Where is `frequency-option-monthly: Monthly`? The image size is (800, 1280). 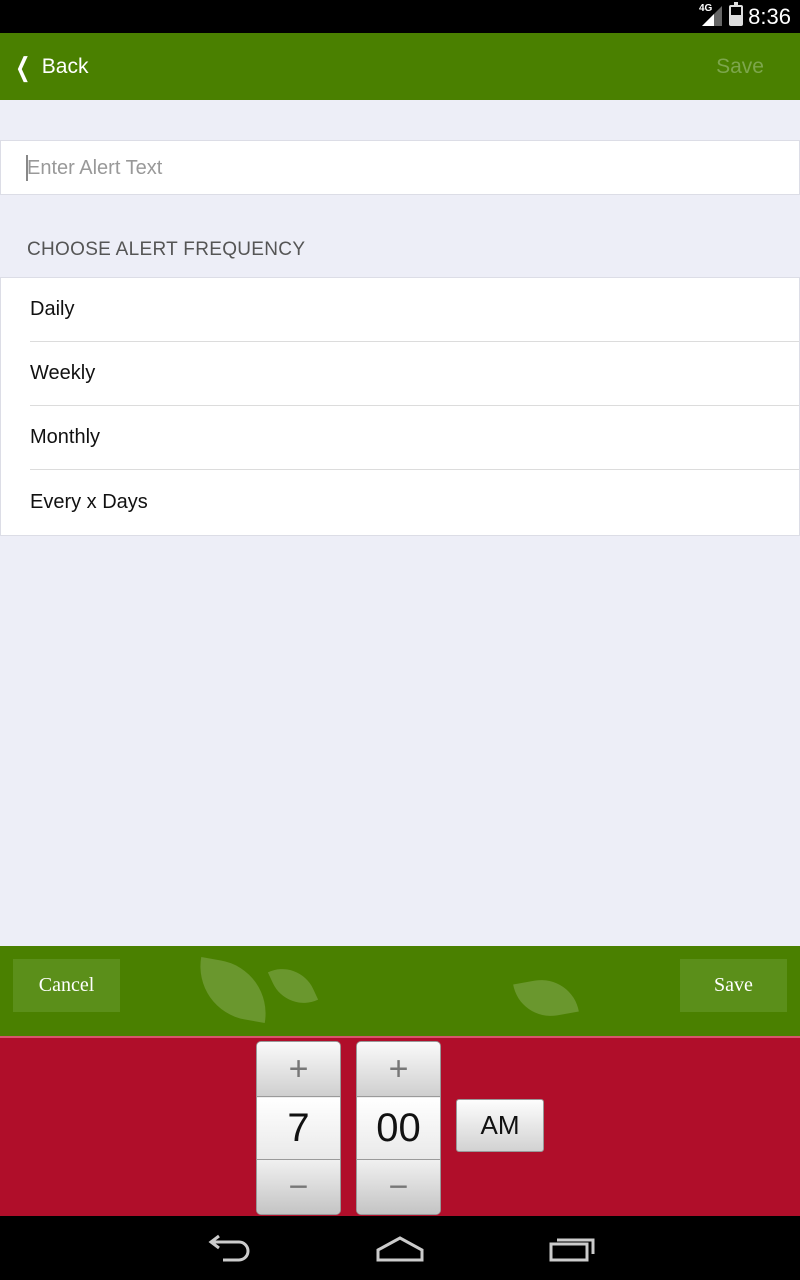
frequency-option-monthly: Monthly is located at coordinates (414, 438).